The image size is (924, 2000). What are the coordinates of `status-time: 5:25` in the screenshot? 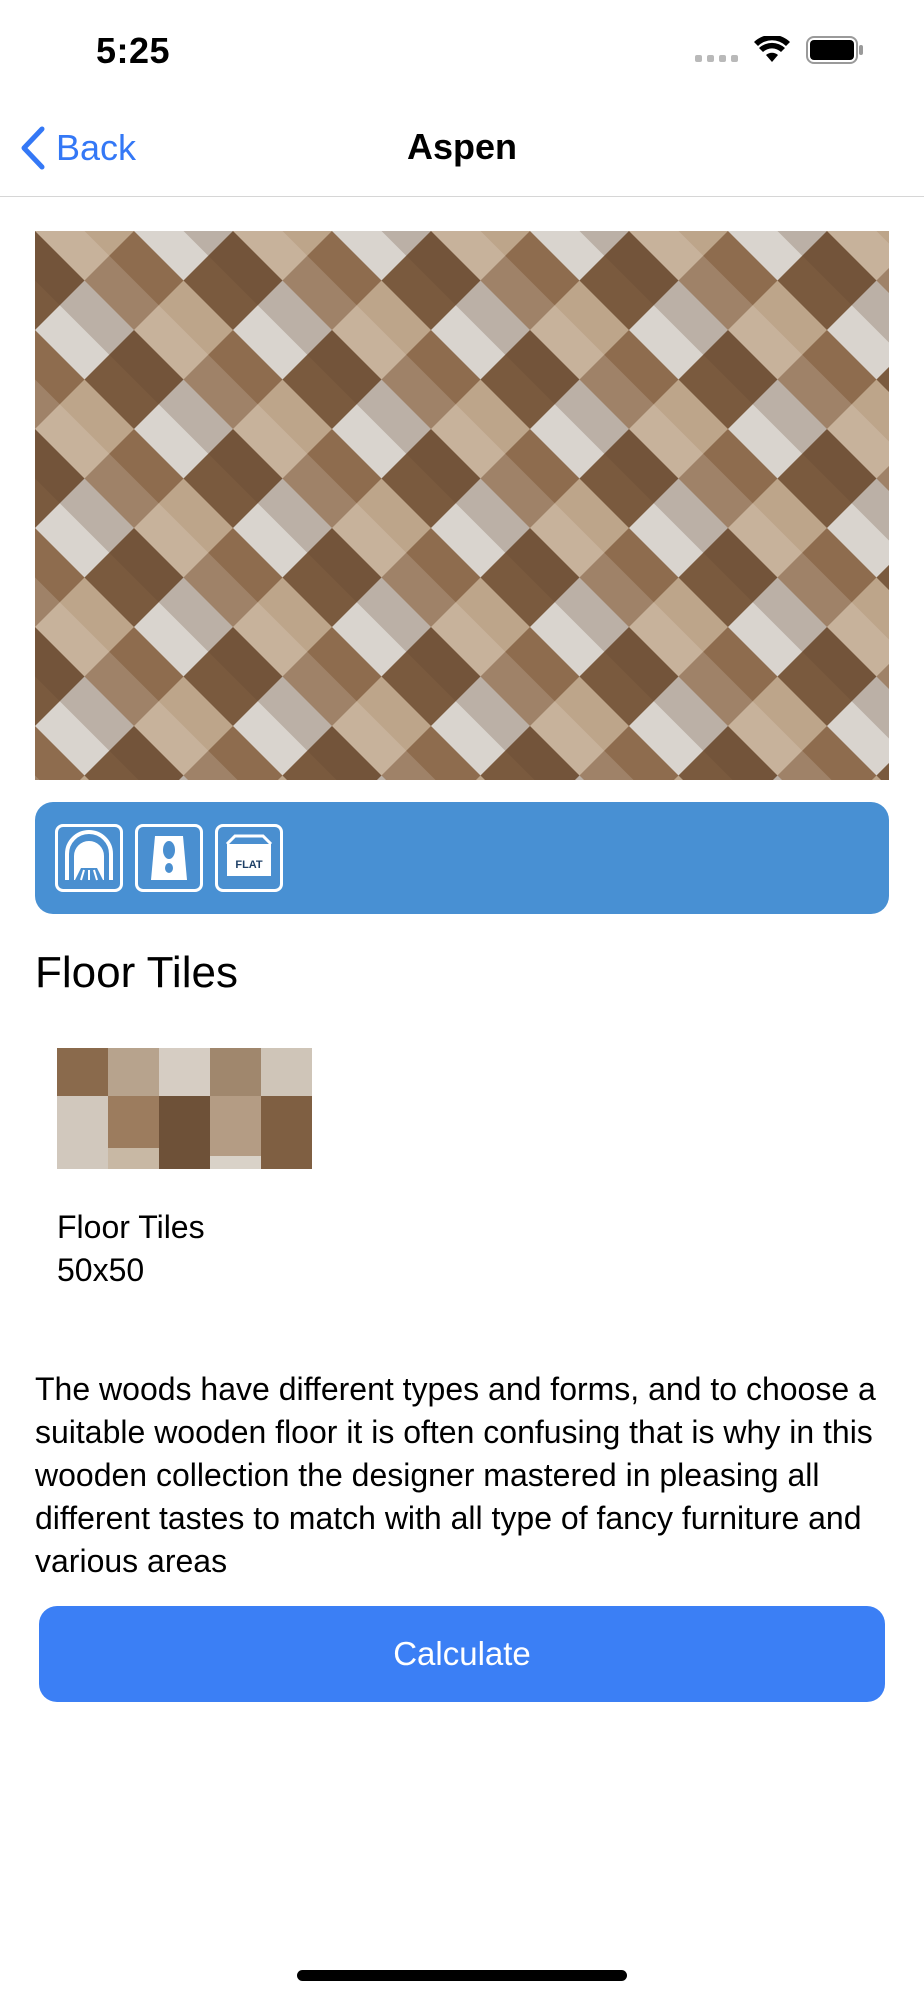 It's located at (133, 50).